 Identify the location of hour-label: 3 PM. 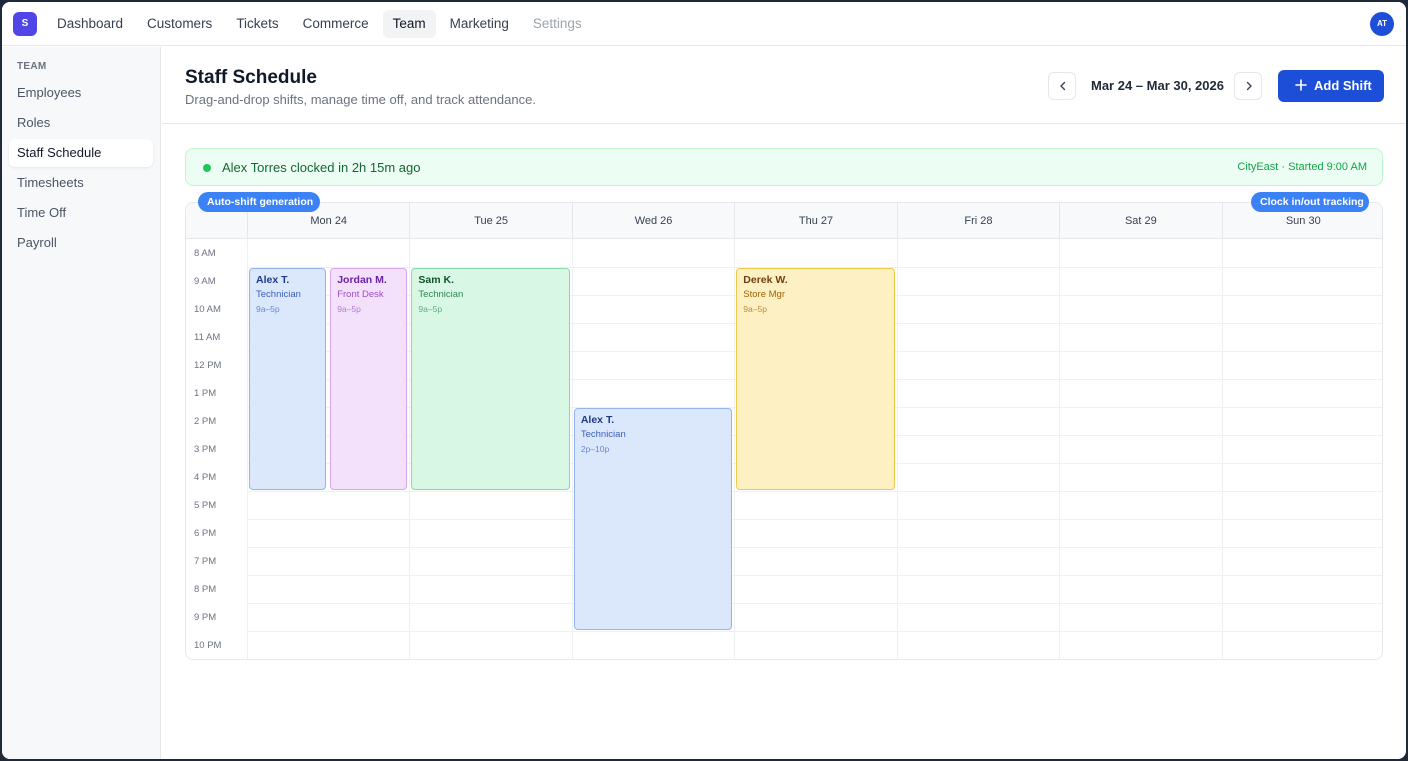
(205, 449).